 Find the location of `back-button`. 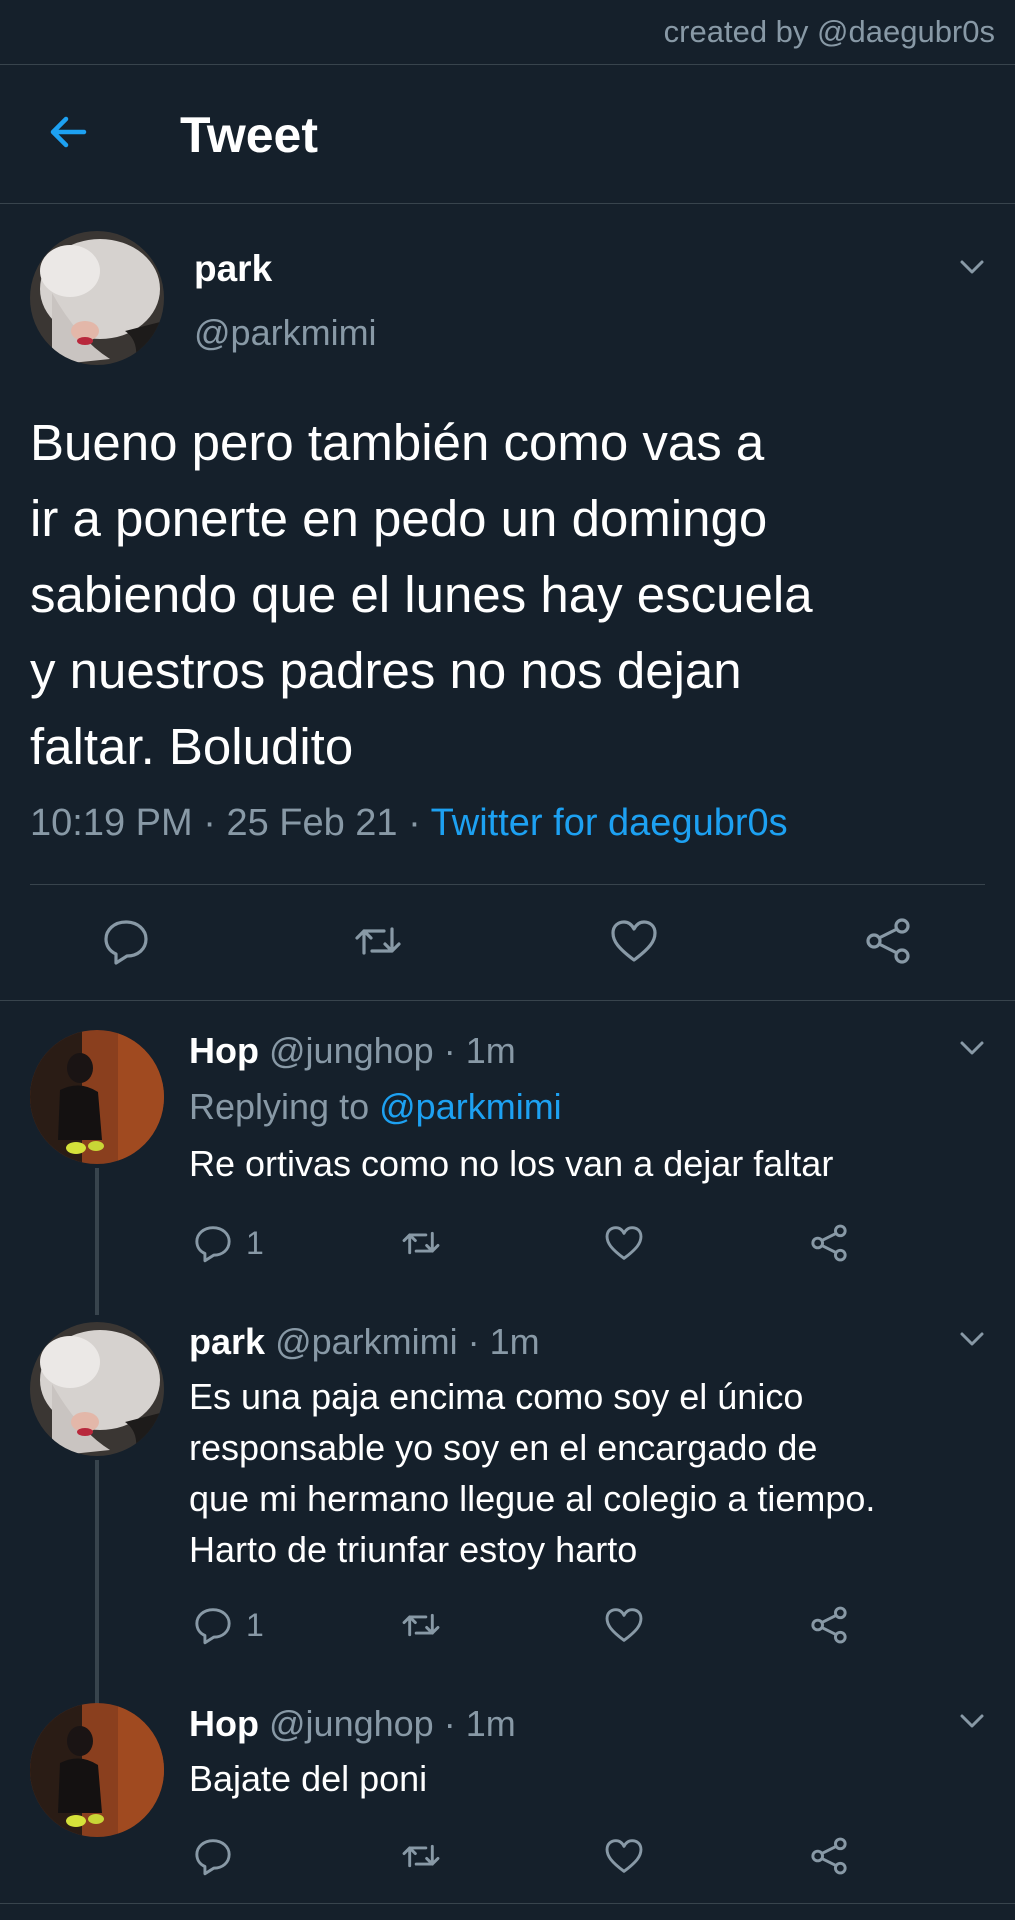

back-button is located at coordinates (68, 132).